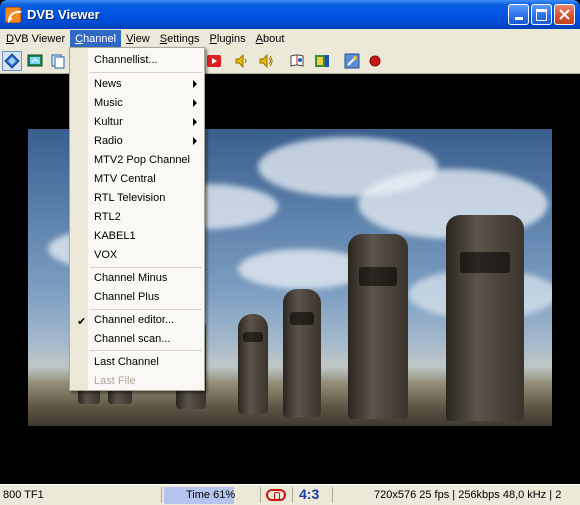  I want to click on close-button, so click(564, 14).